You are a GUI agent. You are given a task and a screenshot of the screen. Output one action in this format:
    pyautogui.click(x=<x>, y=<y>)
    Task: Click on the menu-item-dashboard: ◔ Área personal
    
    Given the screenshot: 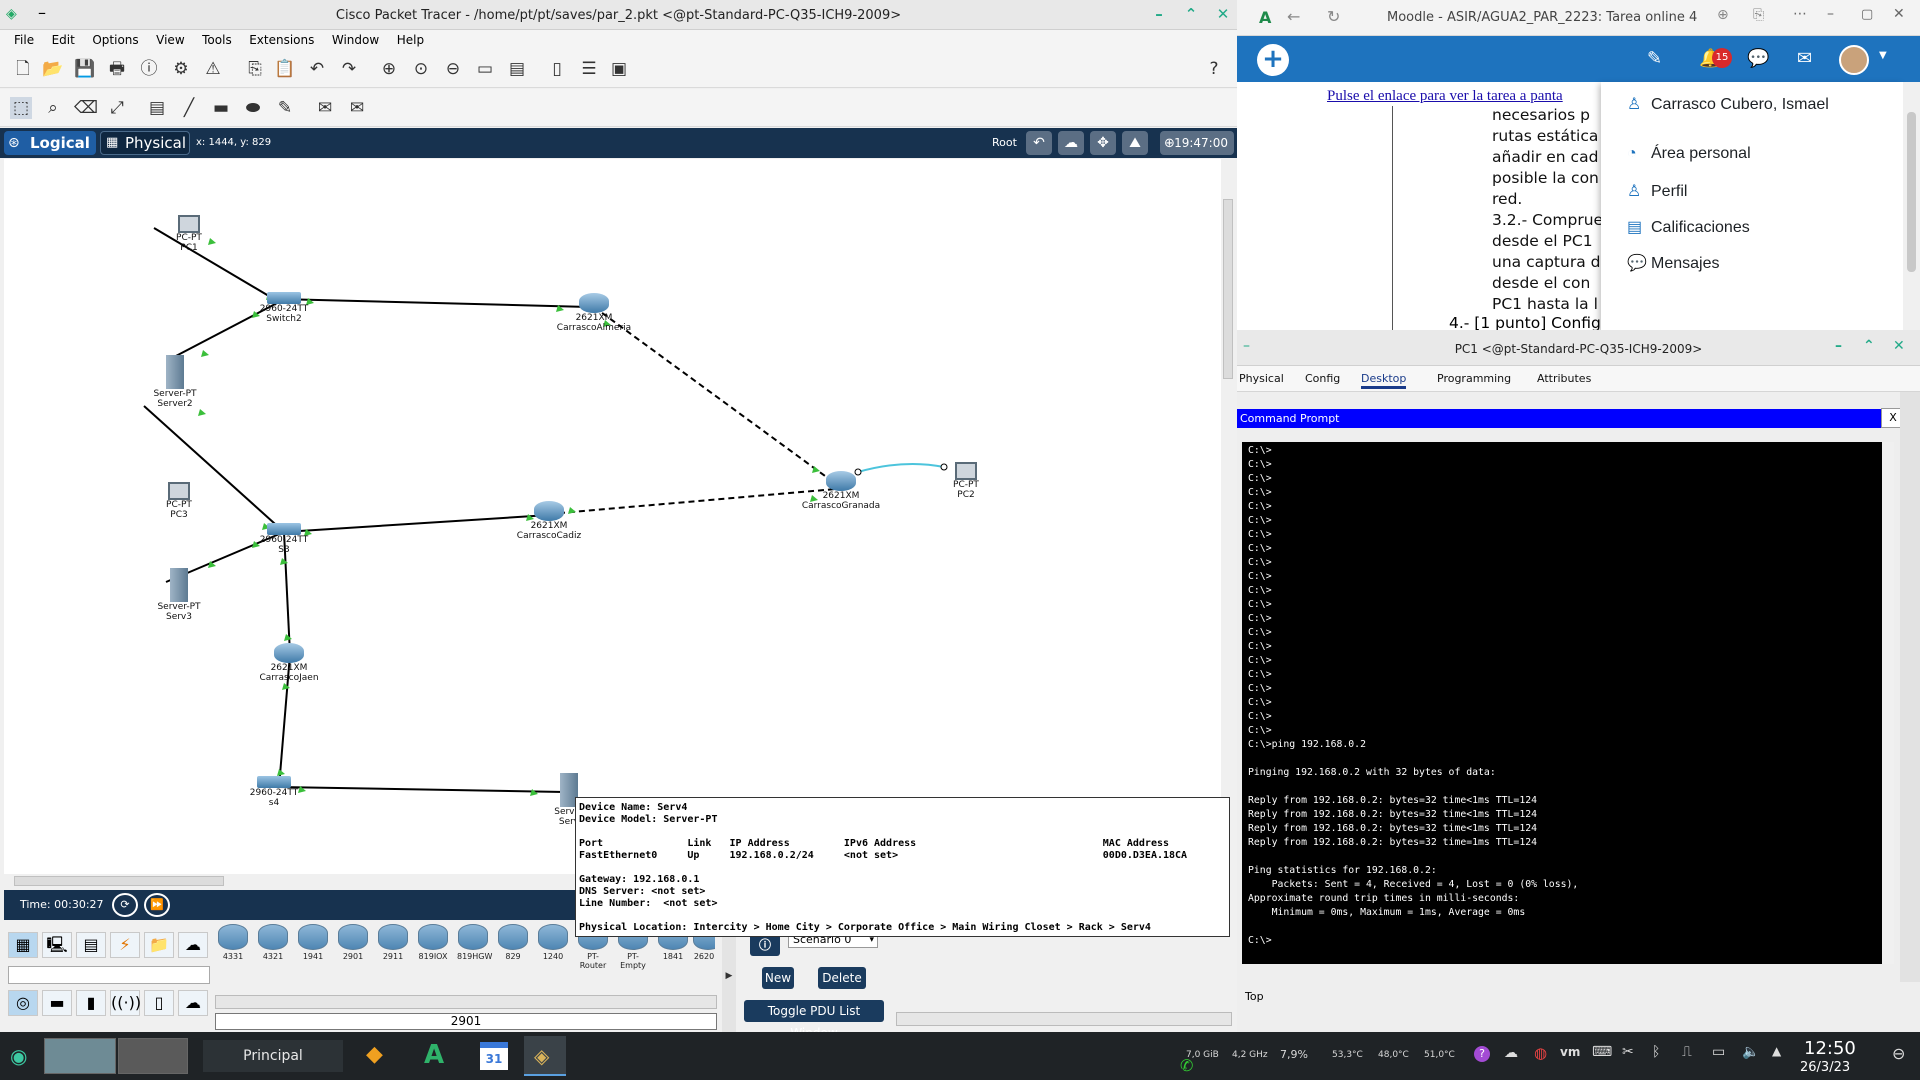 What is the action you would take?
    pyautogui.click(x=1689, y=154)
    